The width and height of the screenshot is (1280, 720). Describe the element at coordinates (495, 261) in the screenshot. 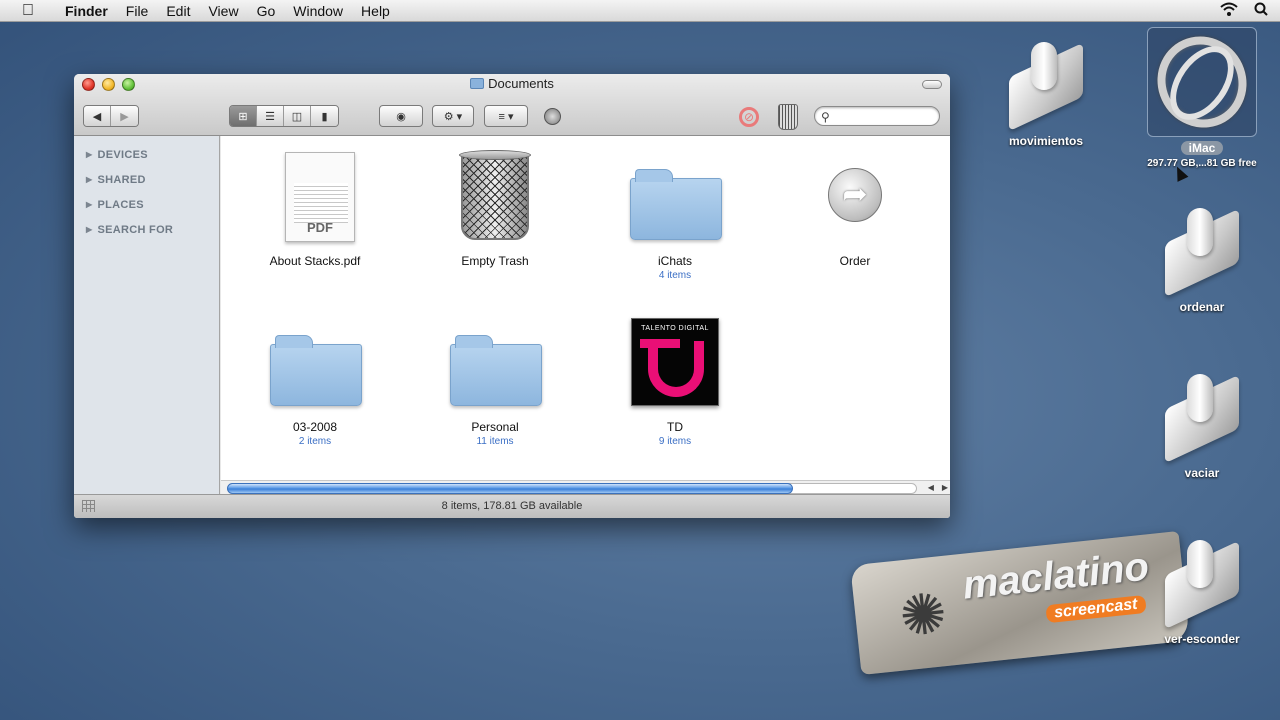

I see `file-name: Empty Trash` at that location.